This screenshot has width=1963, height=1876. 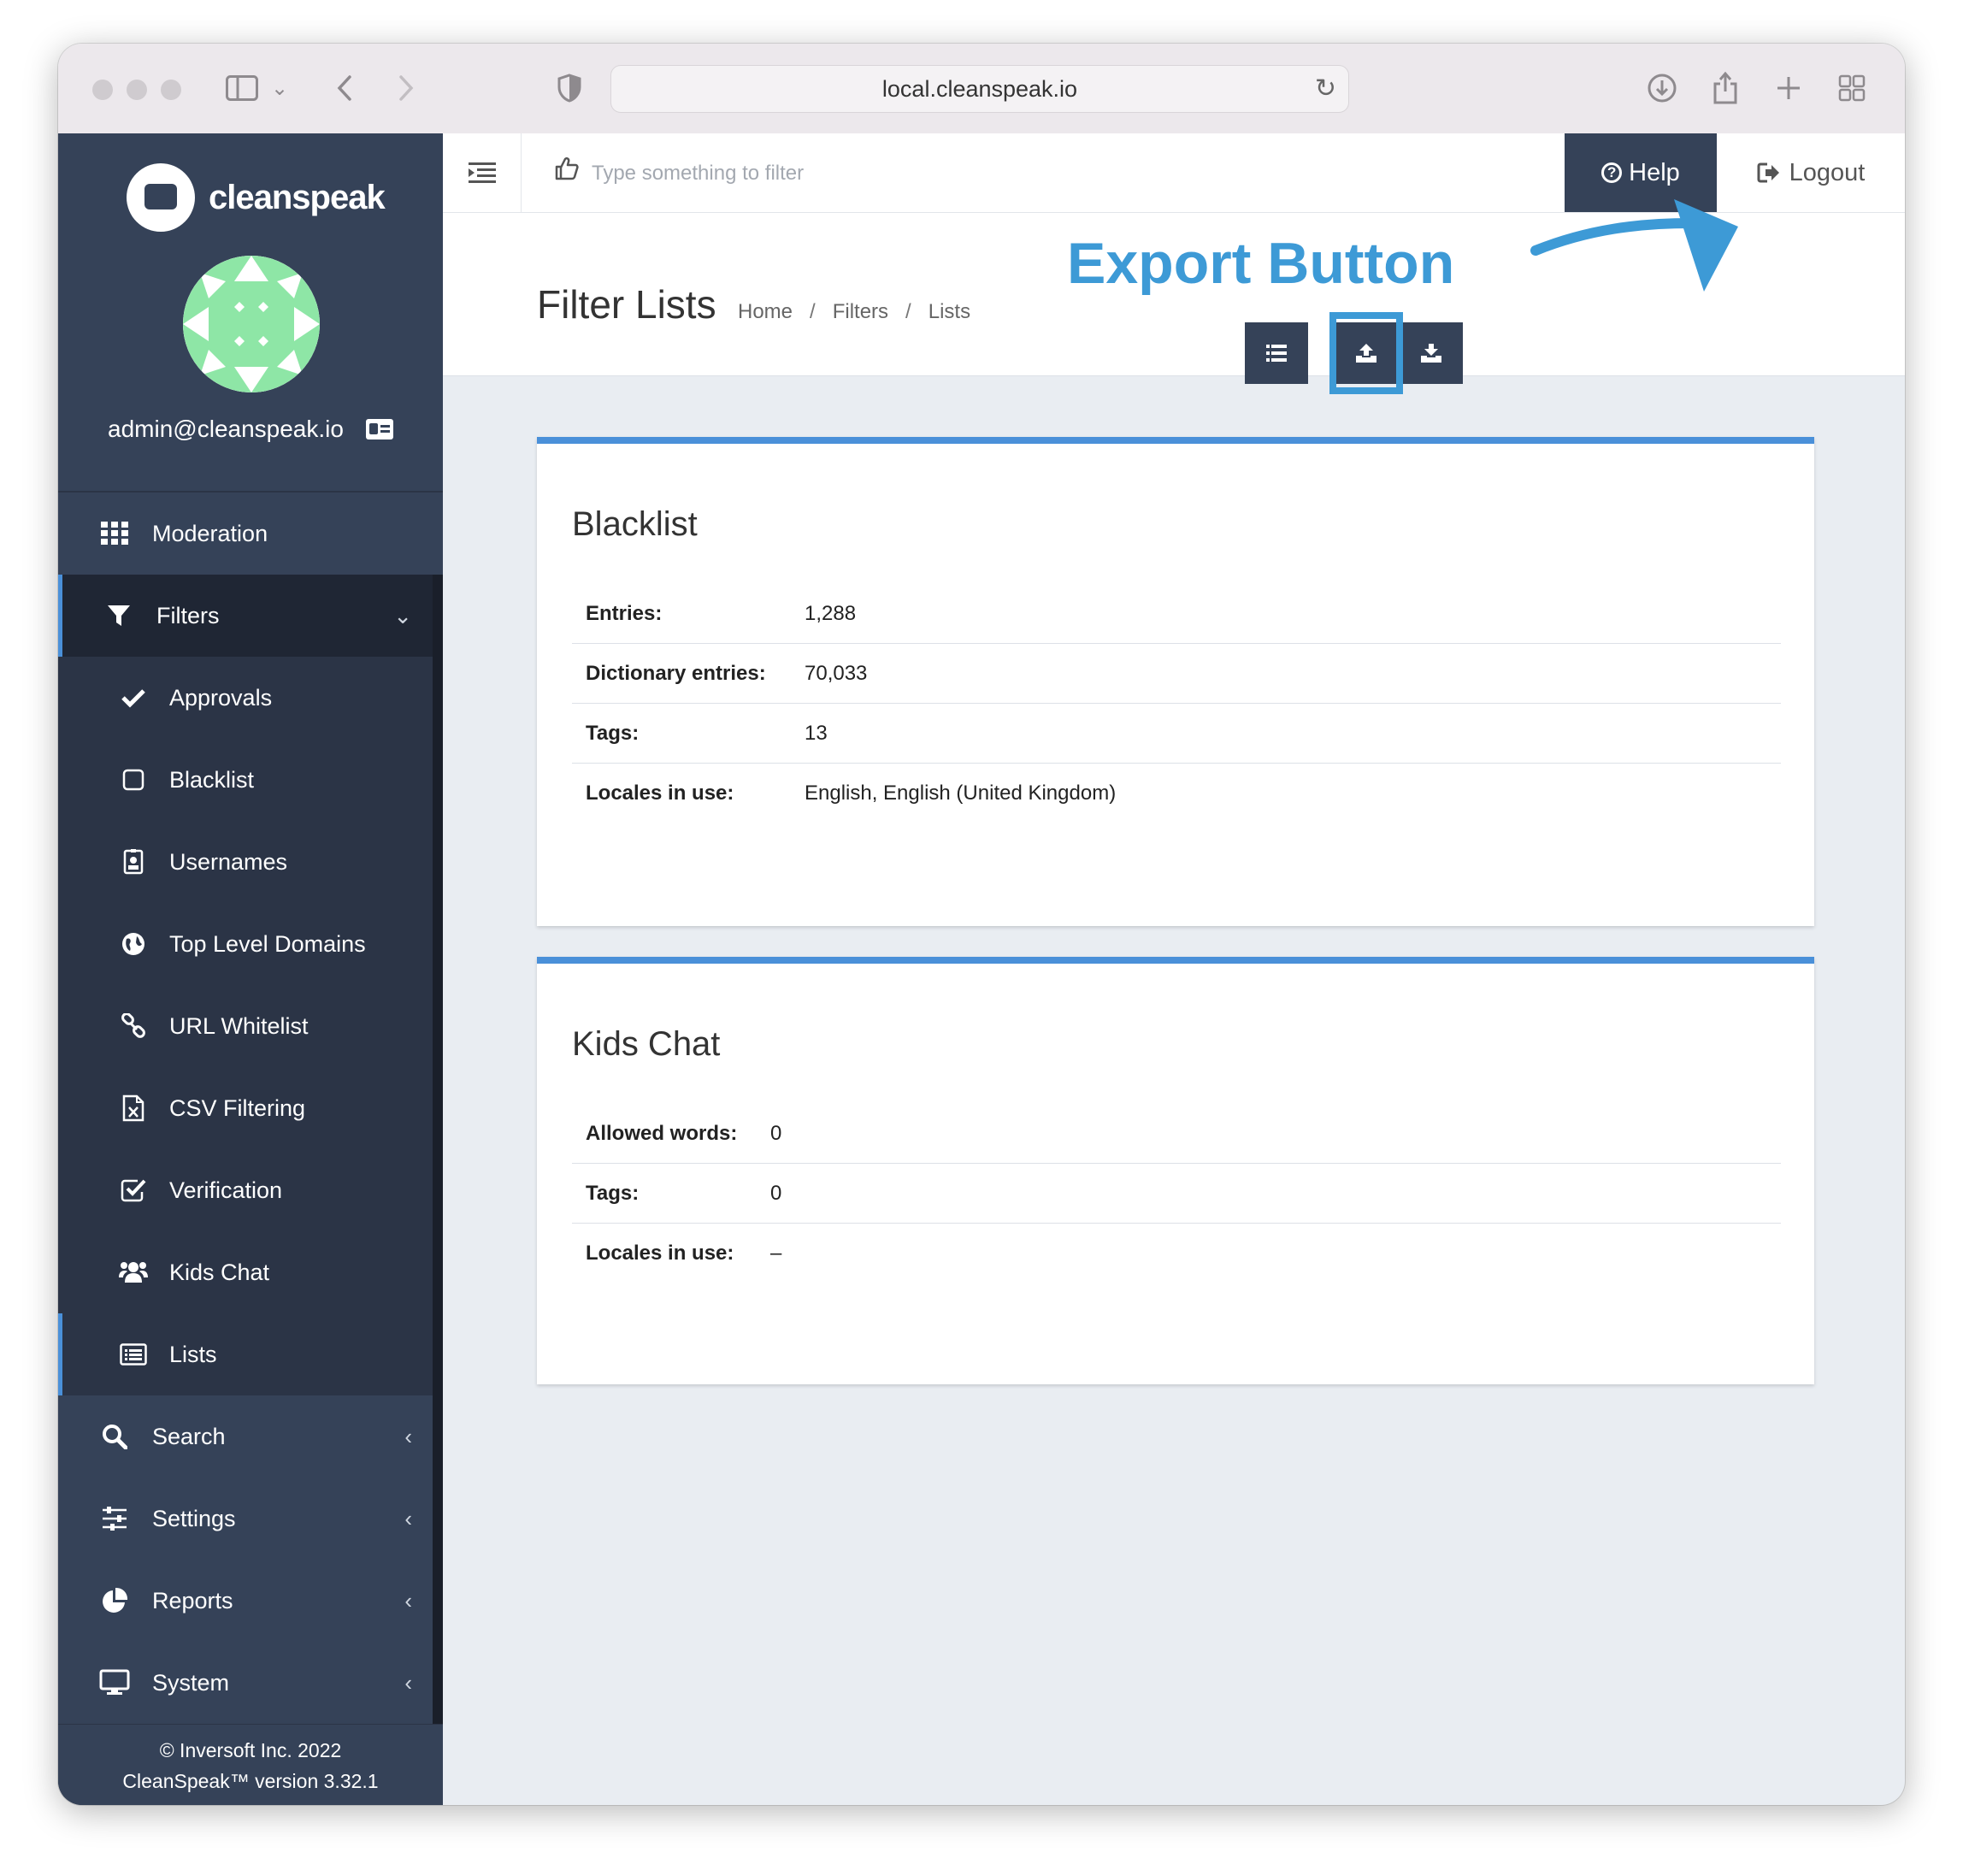 What do you see at coordinates (193, 1354) in the screenshot?
I see `sidebar-item-label: Lists` at bounding box center [193, 1354].